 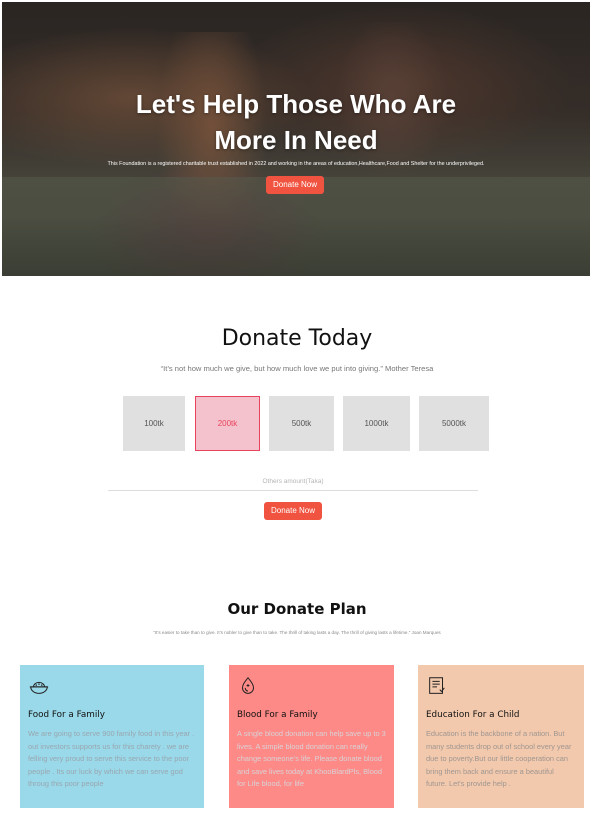 I want to click on amount-option-1000: 1000tk, so click(x=376, y=423).